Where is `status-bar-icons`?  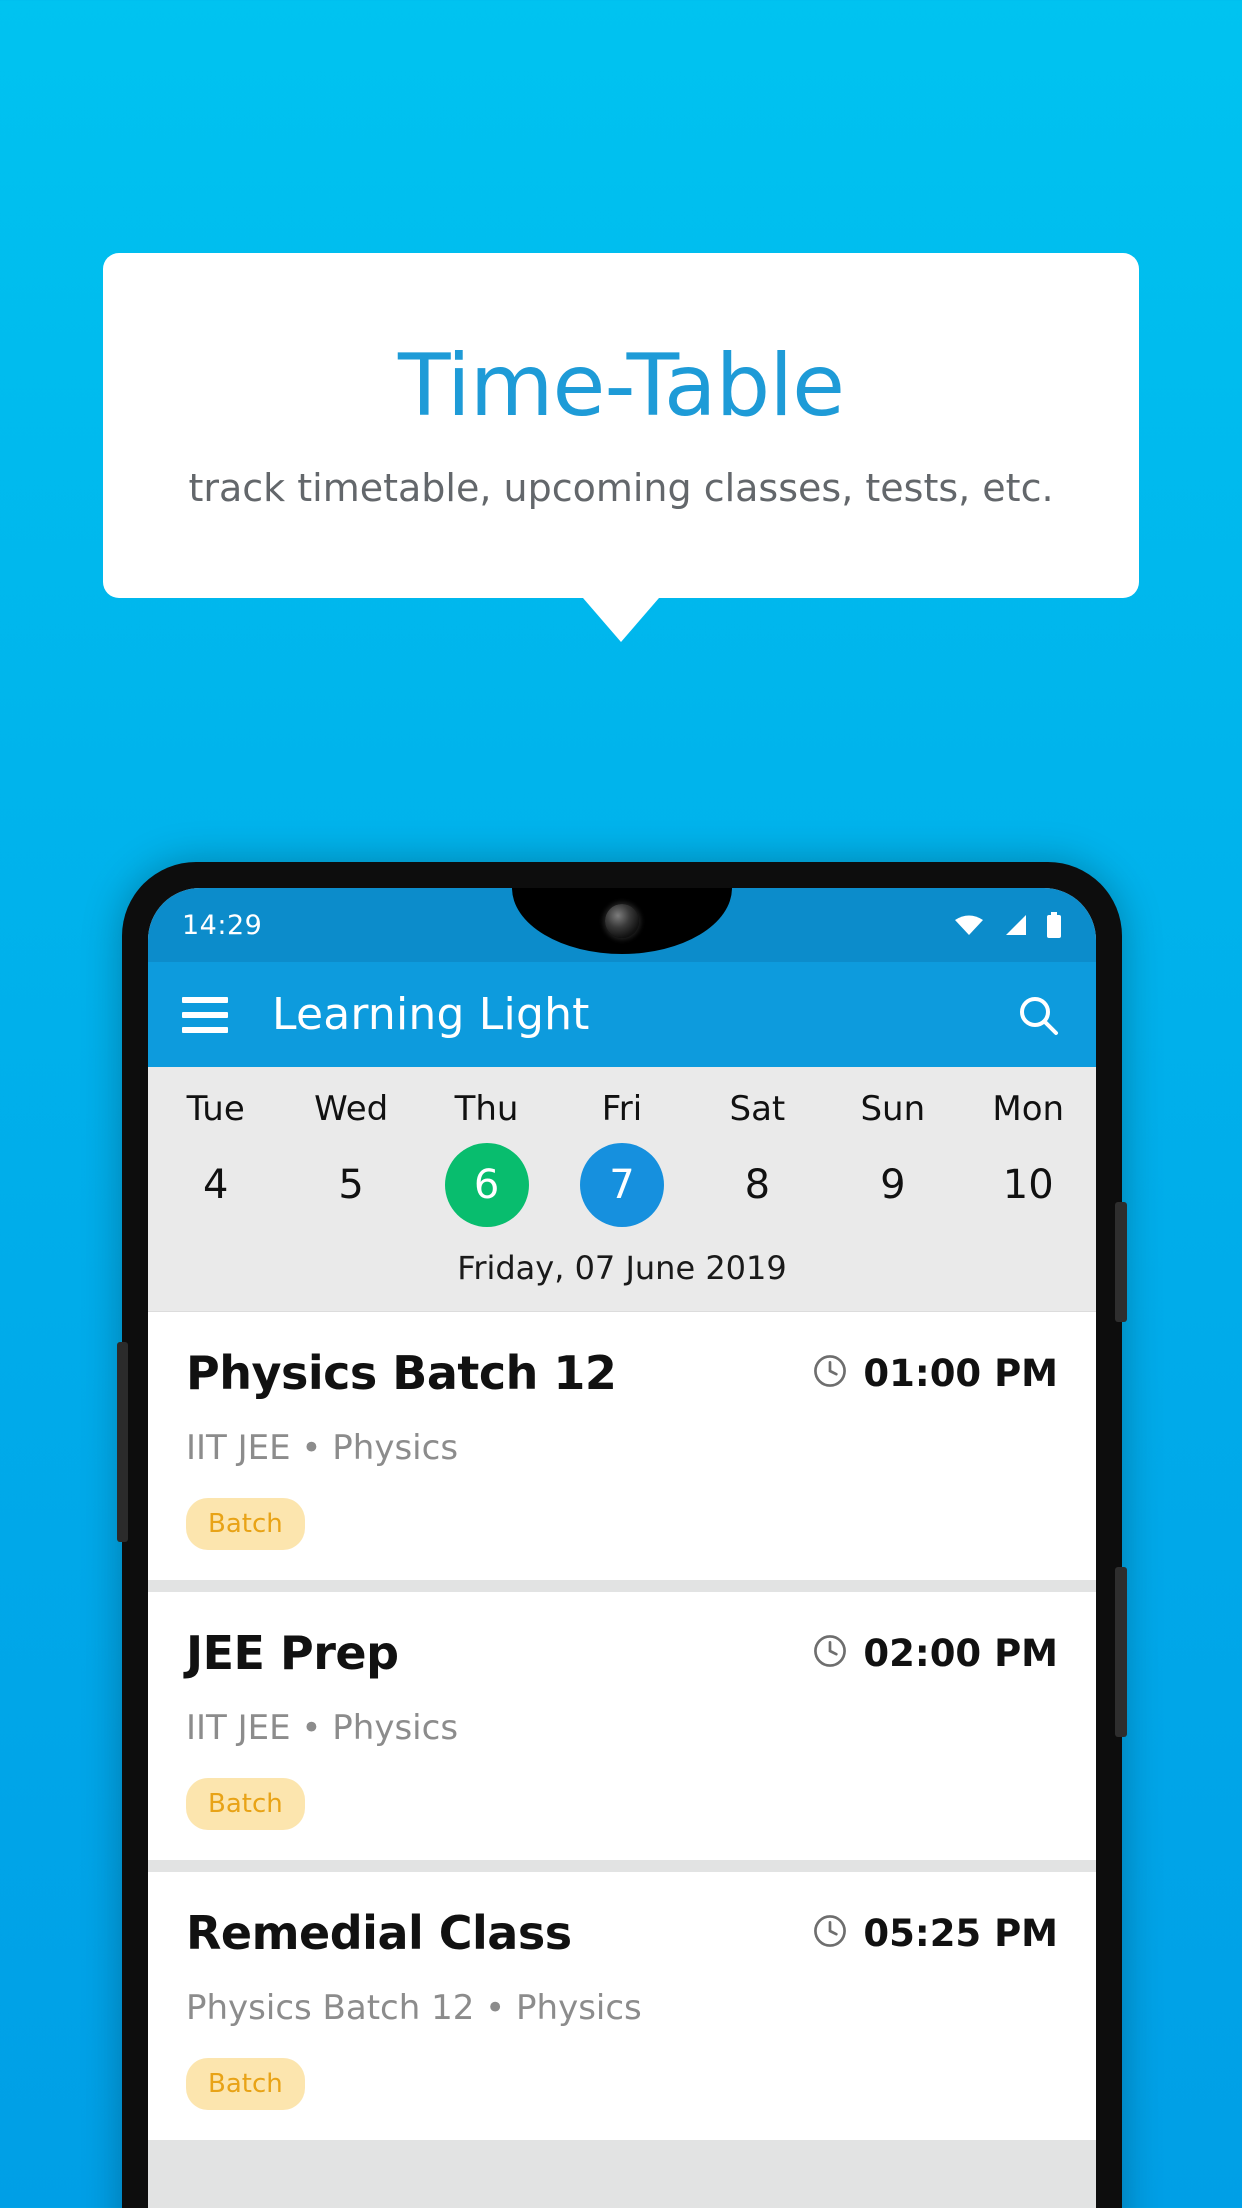
status-bar-icons is located at coordinates (1008, 925).